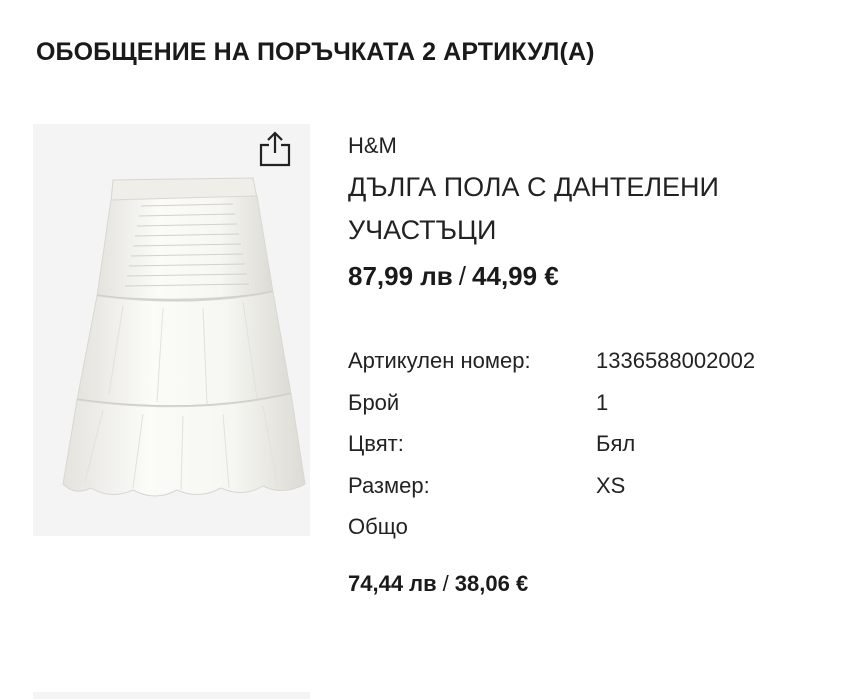 The height and width of the screenshot is (699, 844). I want to click on share-icon, so click(275, 149).